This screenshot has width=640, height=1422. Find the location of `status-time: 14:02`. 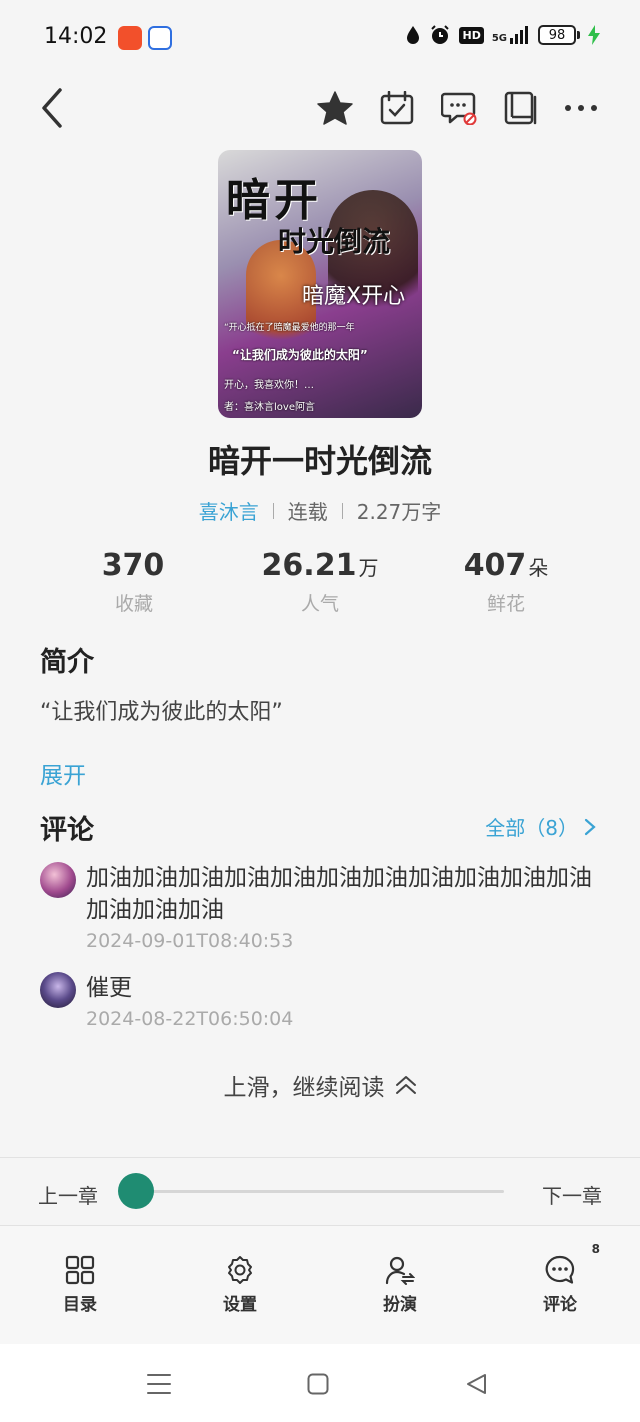

status-time: 14:02 is located at coordinates (76, 36).